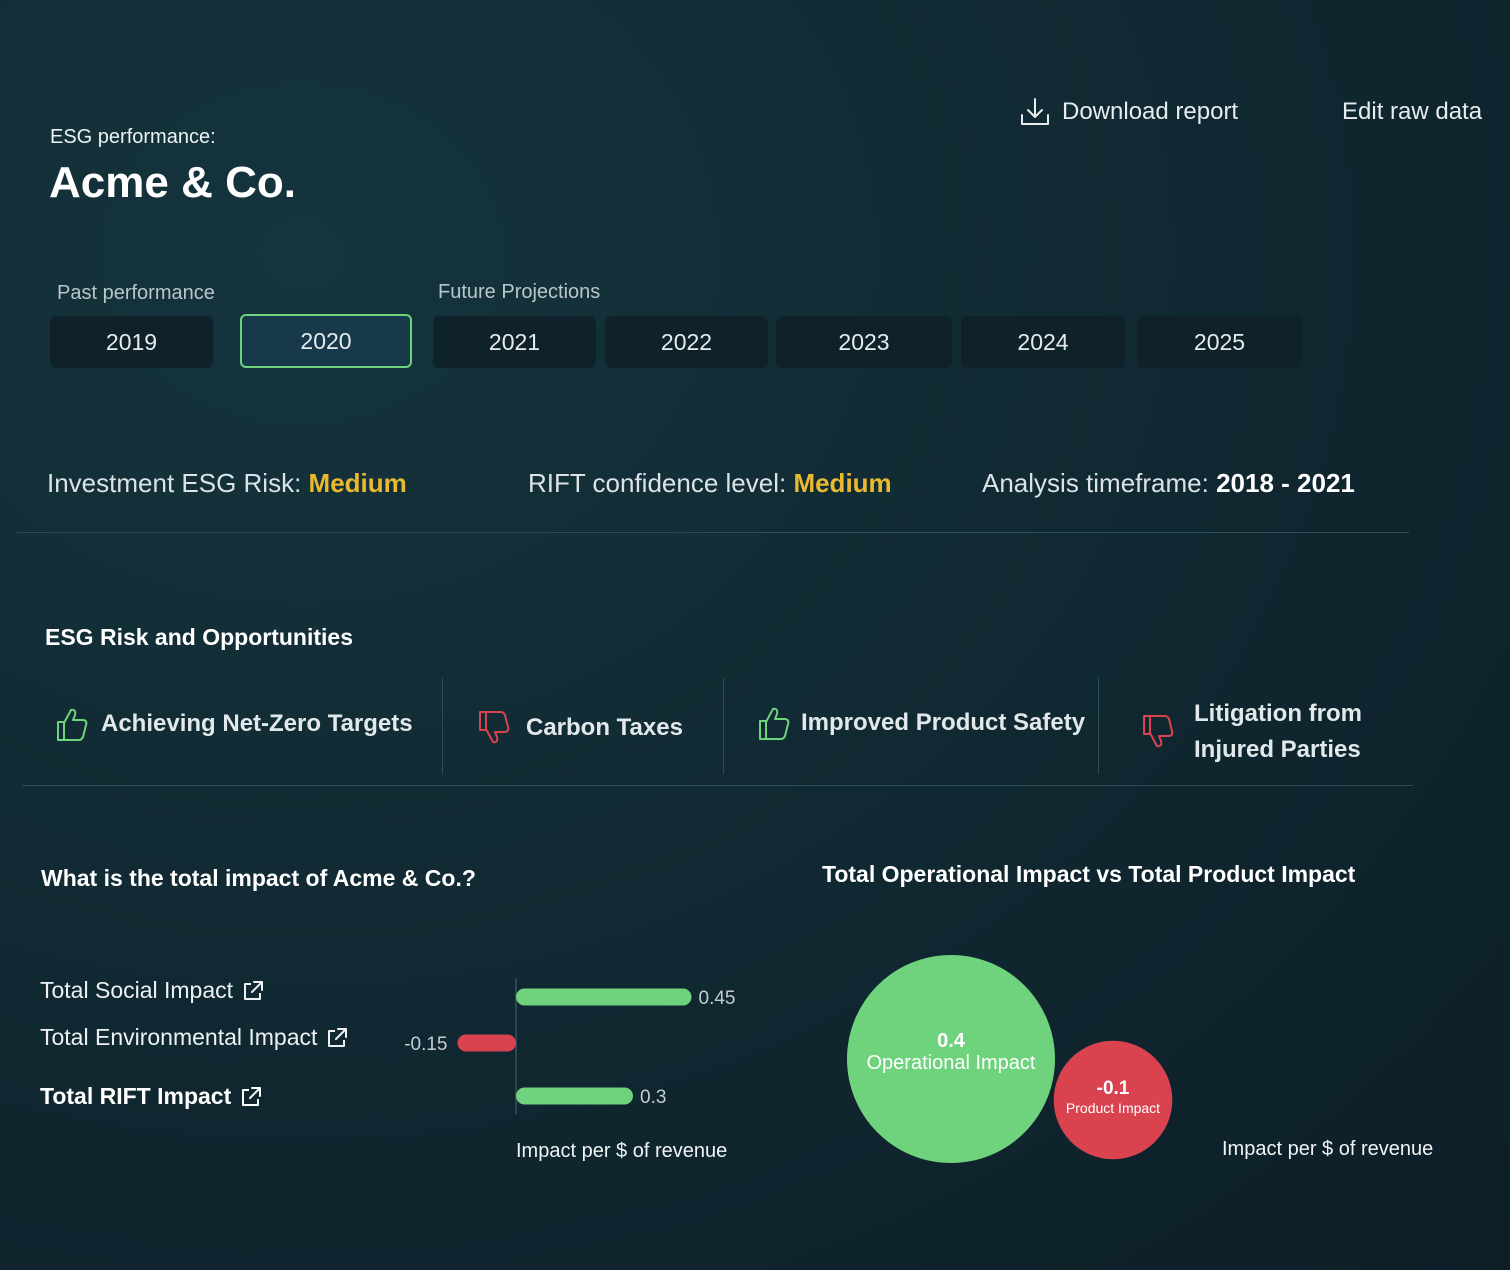 This screenshot has width=1510, height=1270. I want to click on bar-value-label: 0.45, so click(717, 998).